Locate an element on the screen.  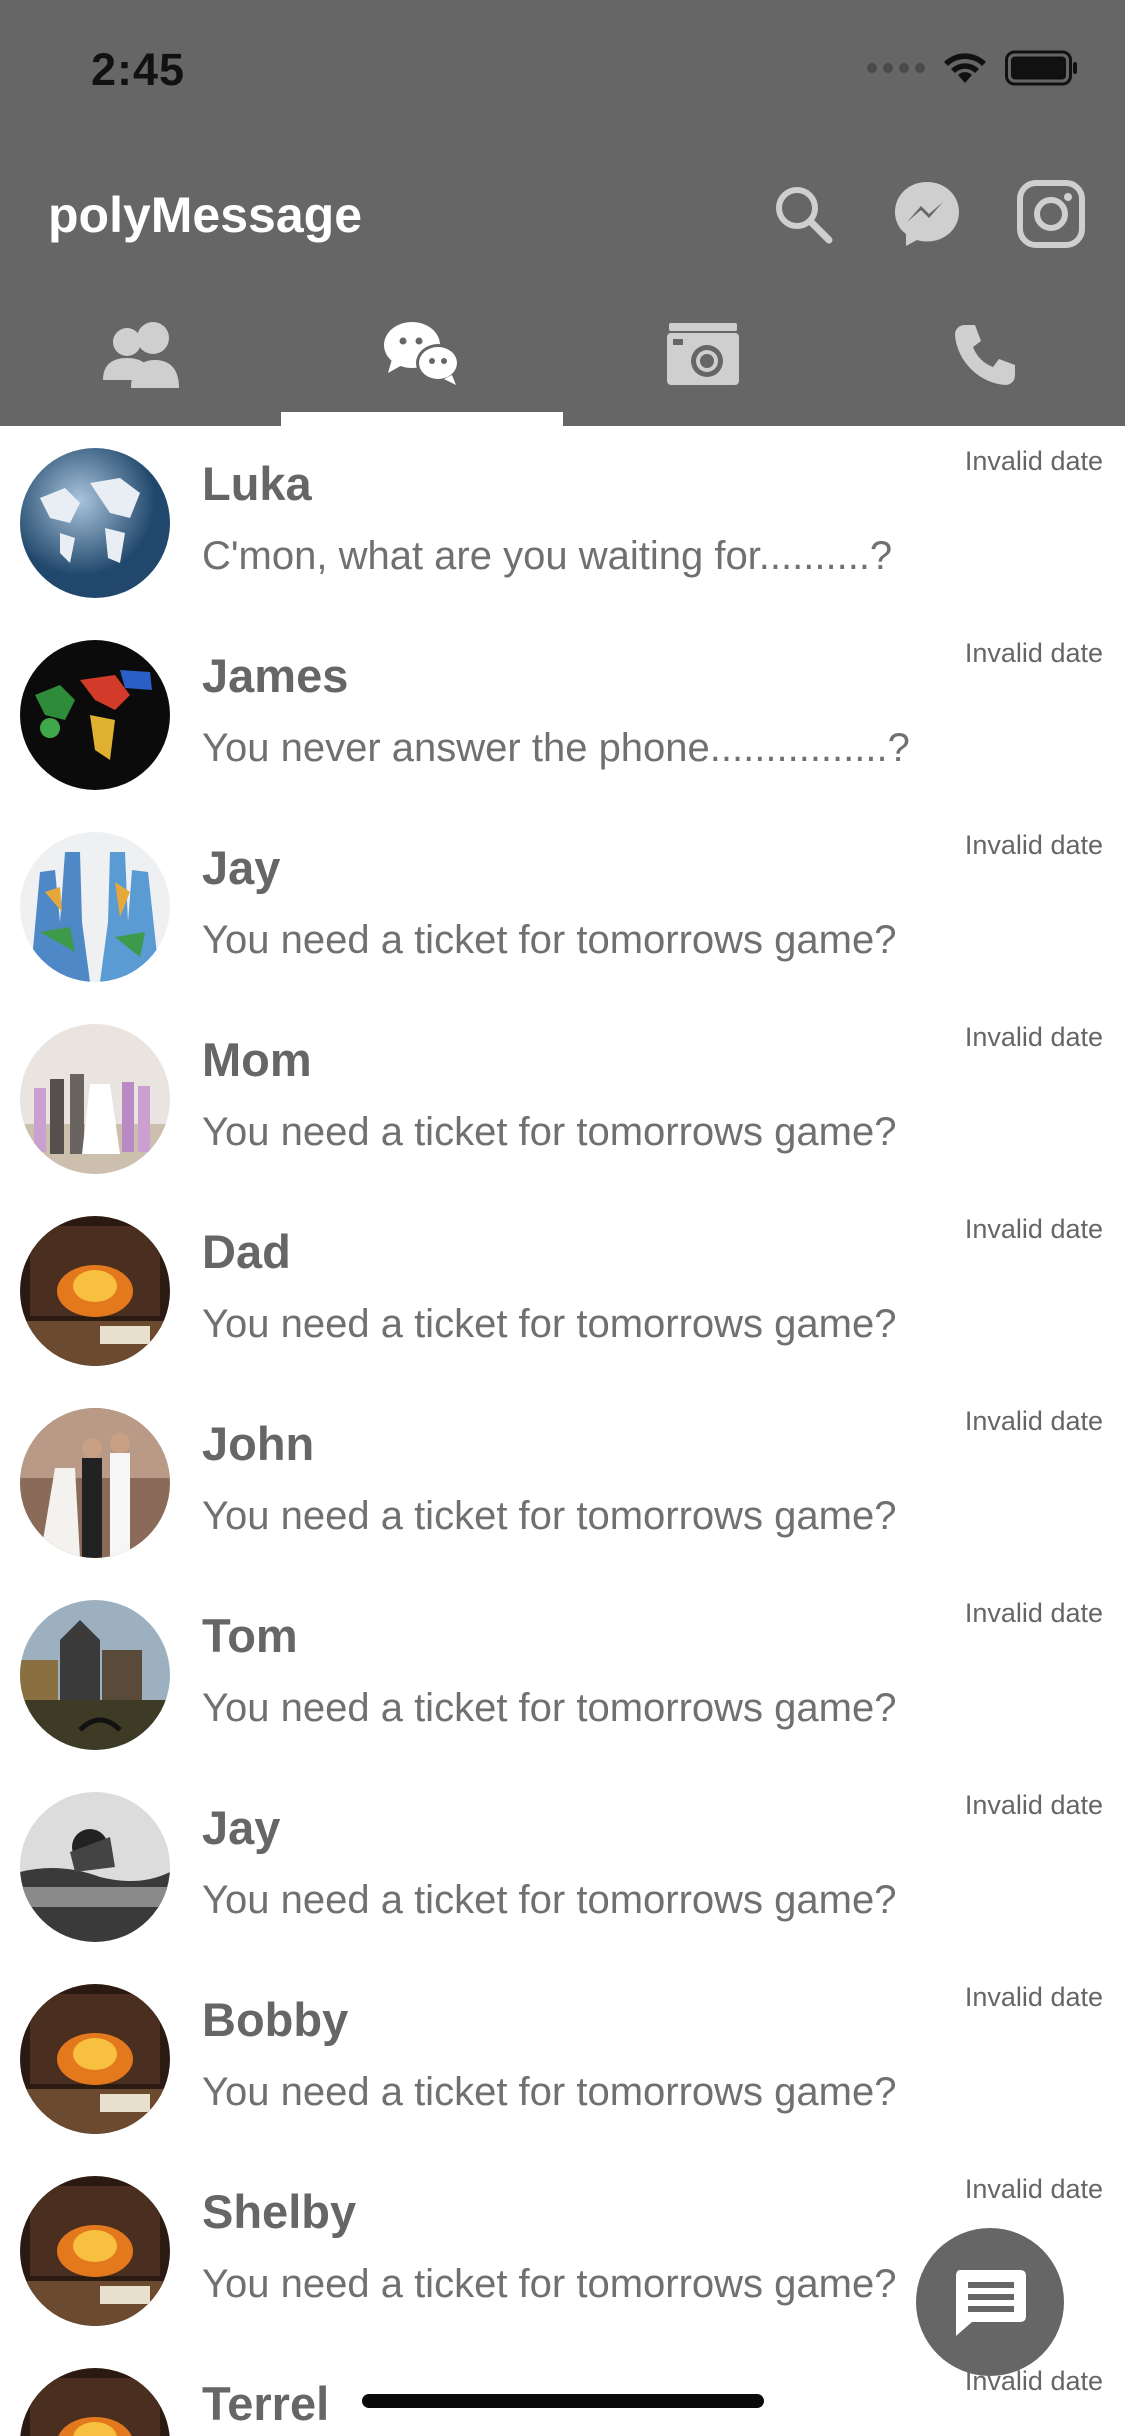
search-icon is located at coordinates (804, 215).